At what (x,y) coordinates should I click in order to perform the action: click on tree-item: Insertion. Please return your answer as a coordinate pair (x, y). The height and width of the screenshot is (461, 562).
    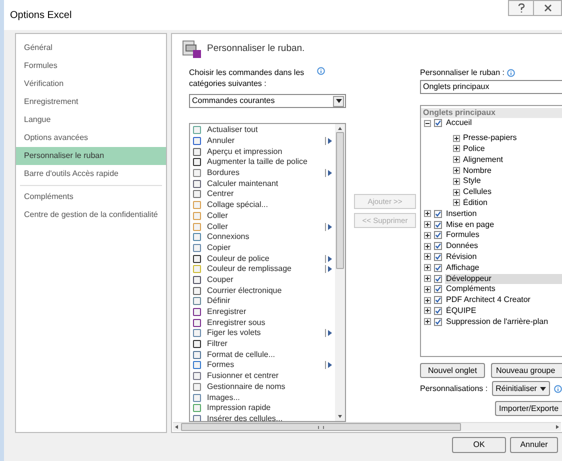
    Looking at the image, I should click on (461, 213).